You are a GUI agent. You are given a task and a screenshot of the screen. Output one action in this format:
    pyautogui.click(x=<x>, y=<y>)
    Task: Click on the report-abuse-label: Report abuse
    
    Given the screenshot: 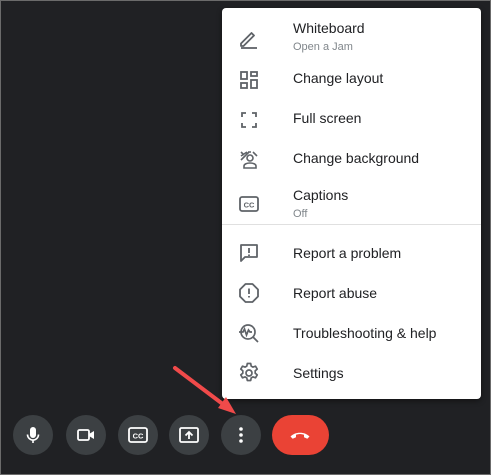 What is the action you would take?
    pyautogui.click(x=335, y=293)
    